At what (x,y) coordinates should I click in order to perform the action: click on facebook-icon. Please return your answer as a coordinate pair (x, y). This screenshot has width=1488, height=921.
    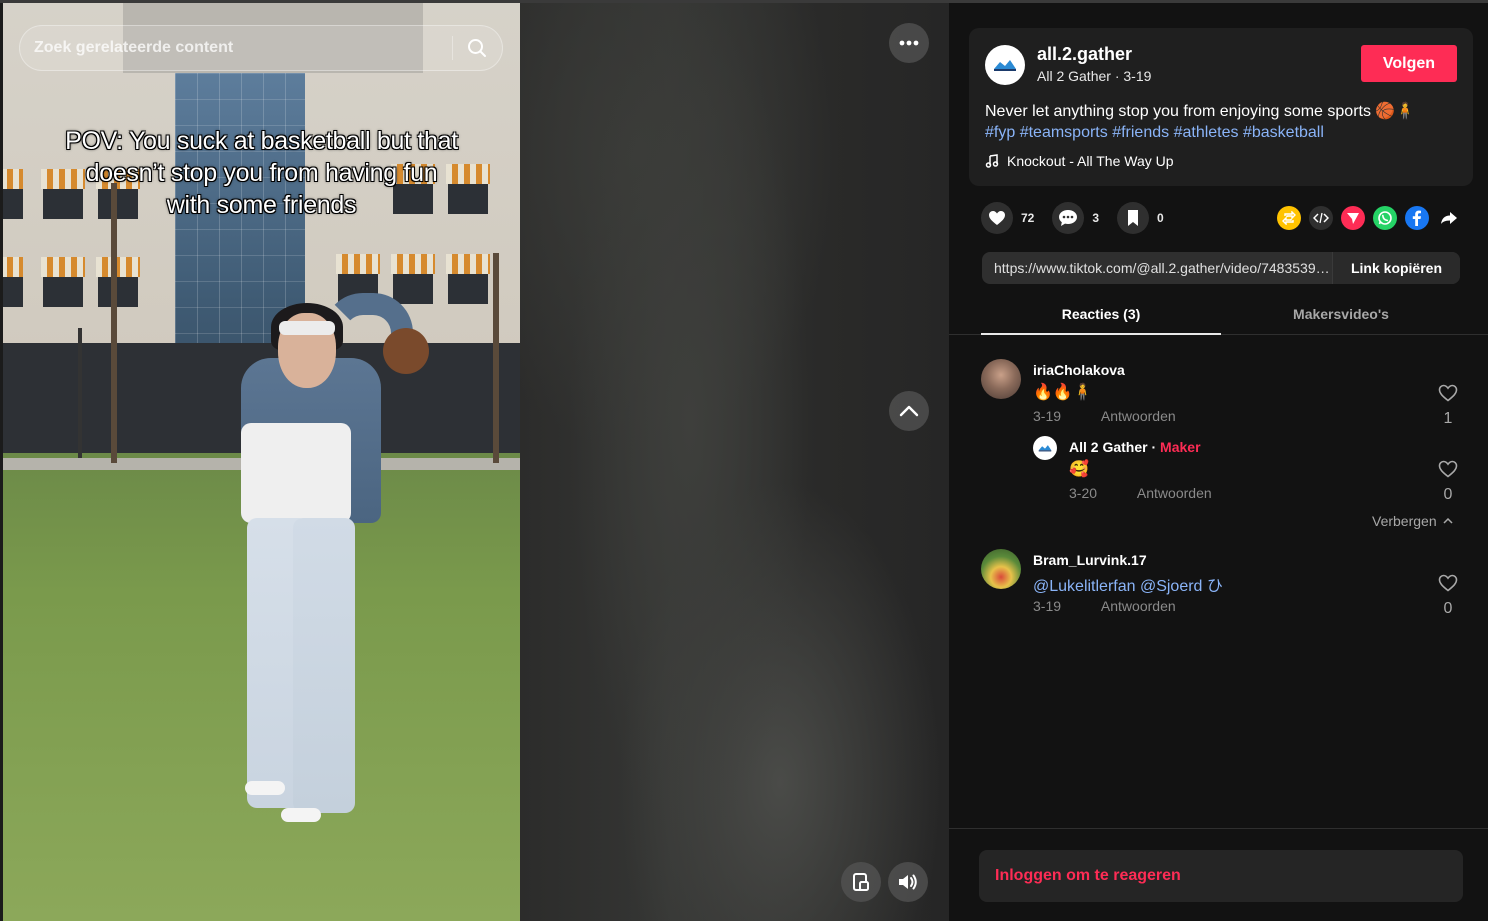
    Looking at the image, I should click on (1417, 218).